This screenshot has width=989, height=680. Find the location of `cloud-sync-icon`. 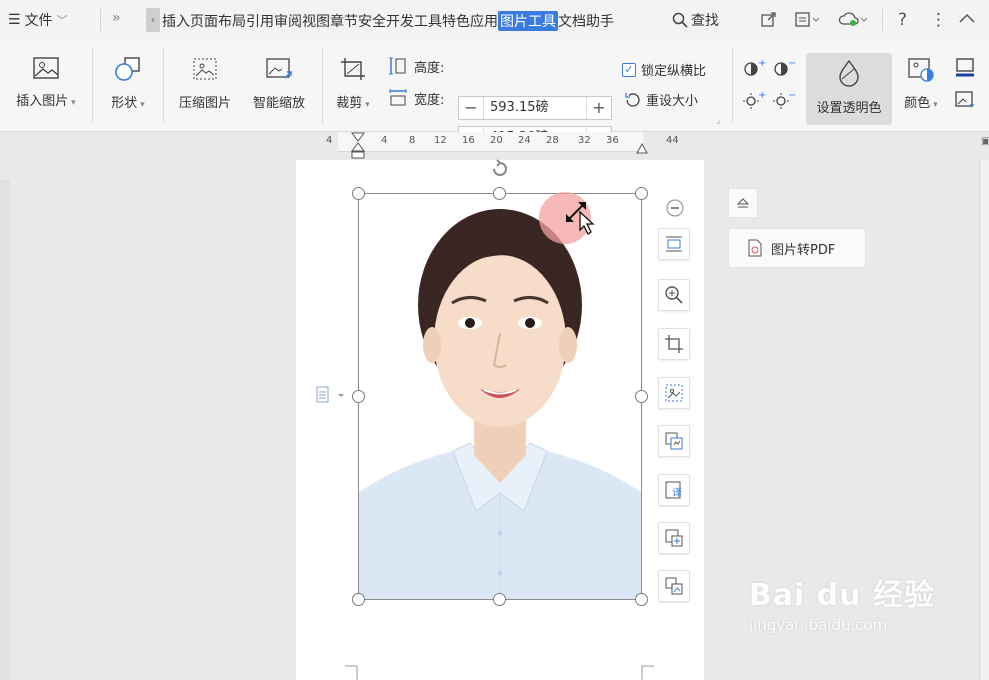

cloud-sync-icon is located at coordinates (853, 21).